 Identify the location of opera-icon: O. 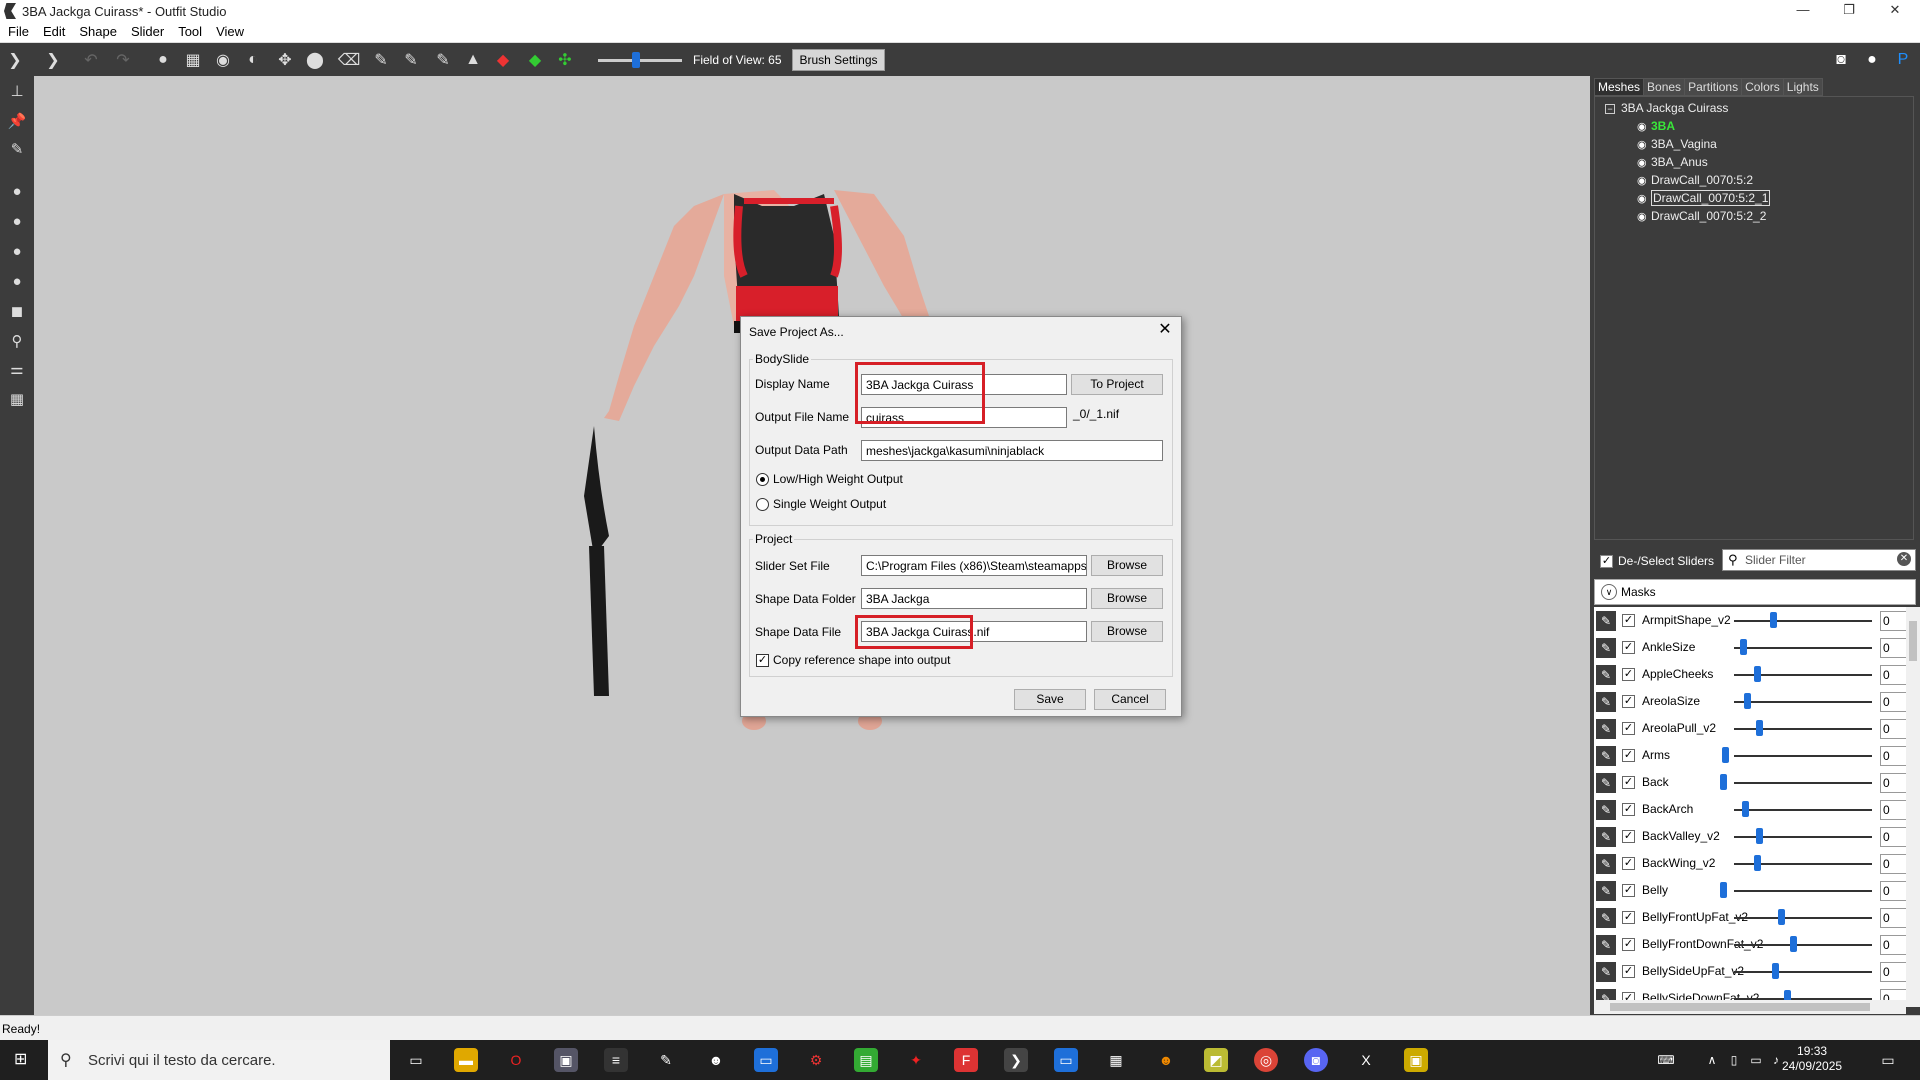
(516, 1060).